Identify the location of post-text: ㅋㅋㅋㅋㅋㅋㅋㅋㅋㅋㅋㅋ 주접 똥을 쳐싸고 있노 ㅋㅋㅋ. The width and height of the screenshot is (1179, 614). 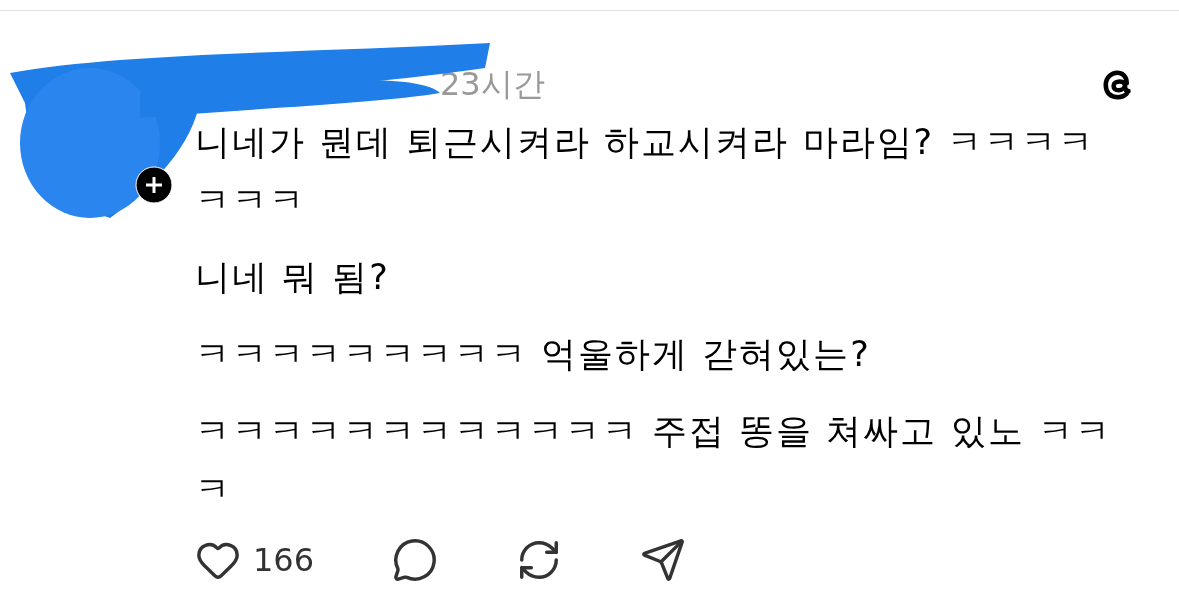
(654, 460).